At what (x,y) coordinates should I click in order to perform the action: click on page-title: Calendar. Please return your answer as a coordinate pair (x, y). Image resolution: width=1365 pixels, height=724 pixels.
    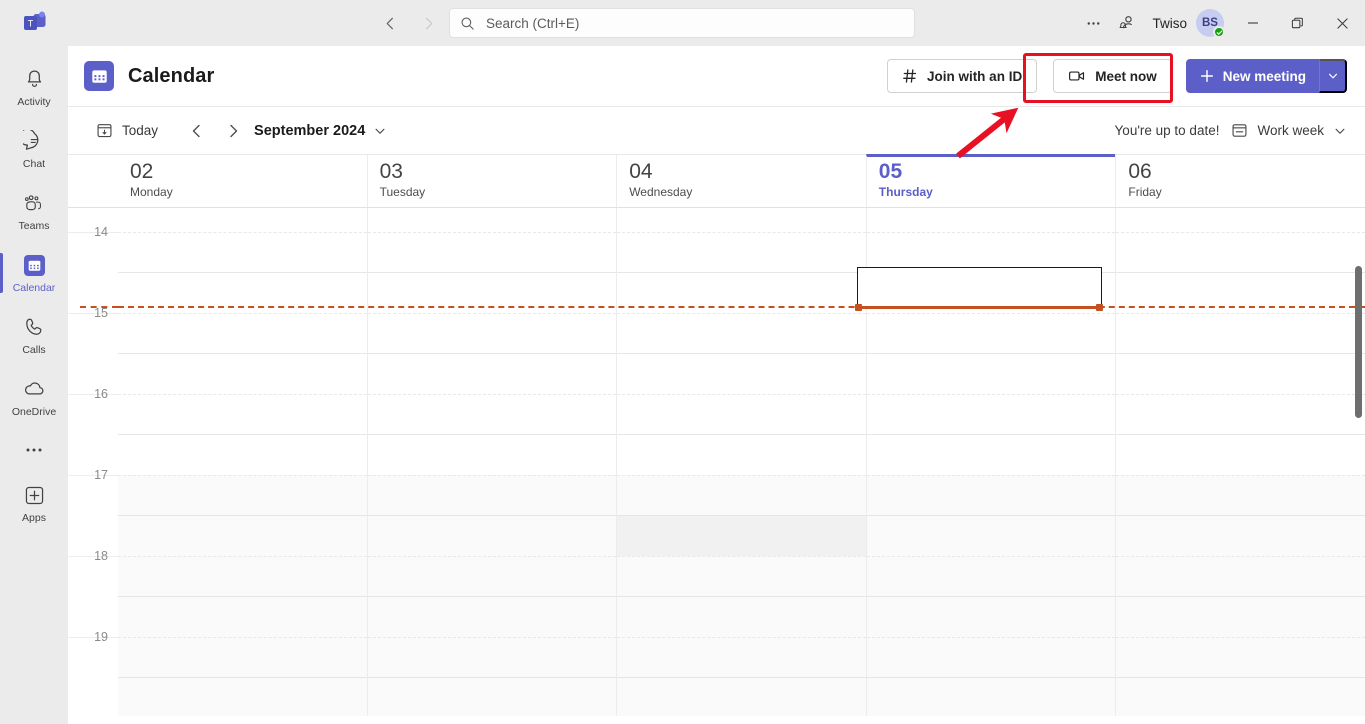
    Looking at the image, I should click on (171, 75).